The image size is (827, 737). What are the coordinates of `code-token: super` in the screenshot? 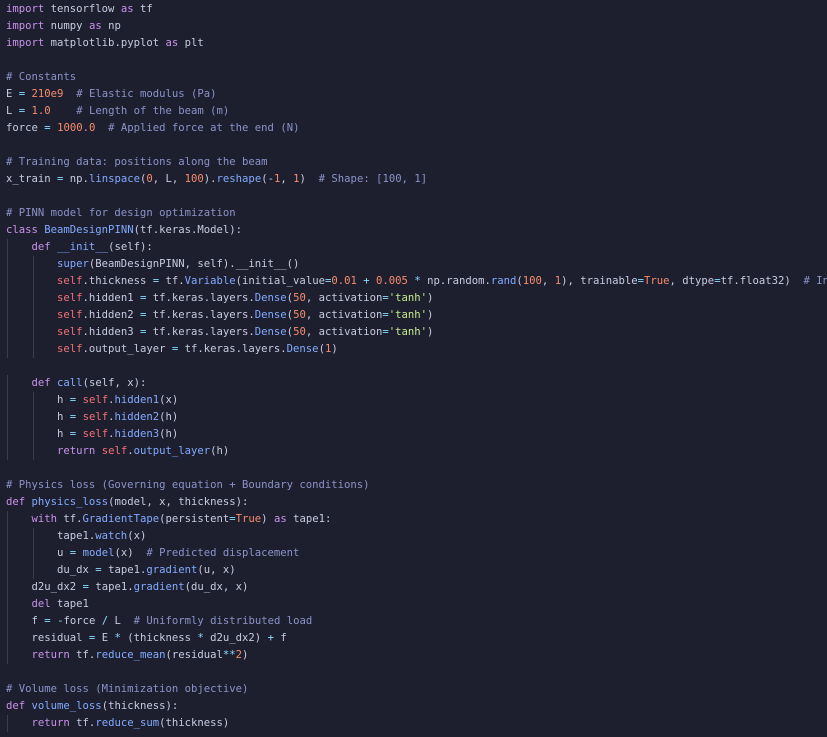 It's located at (73, 264).